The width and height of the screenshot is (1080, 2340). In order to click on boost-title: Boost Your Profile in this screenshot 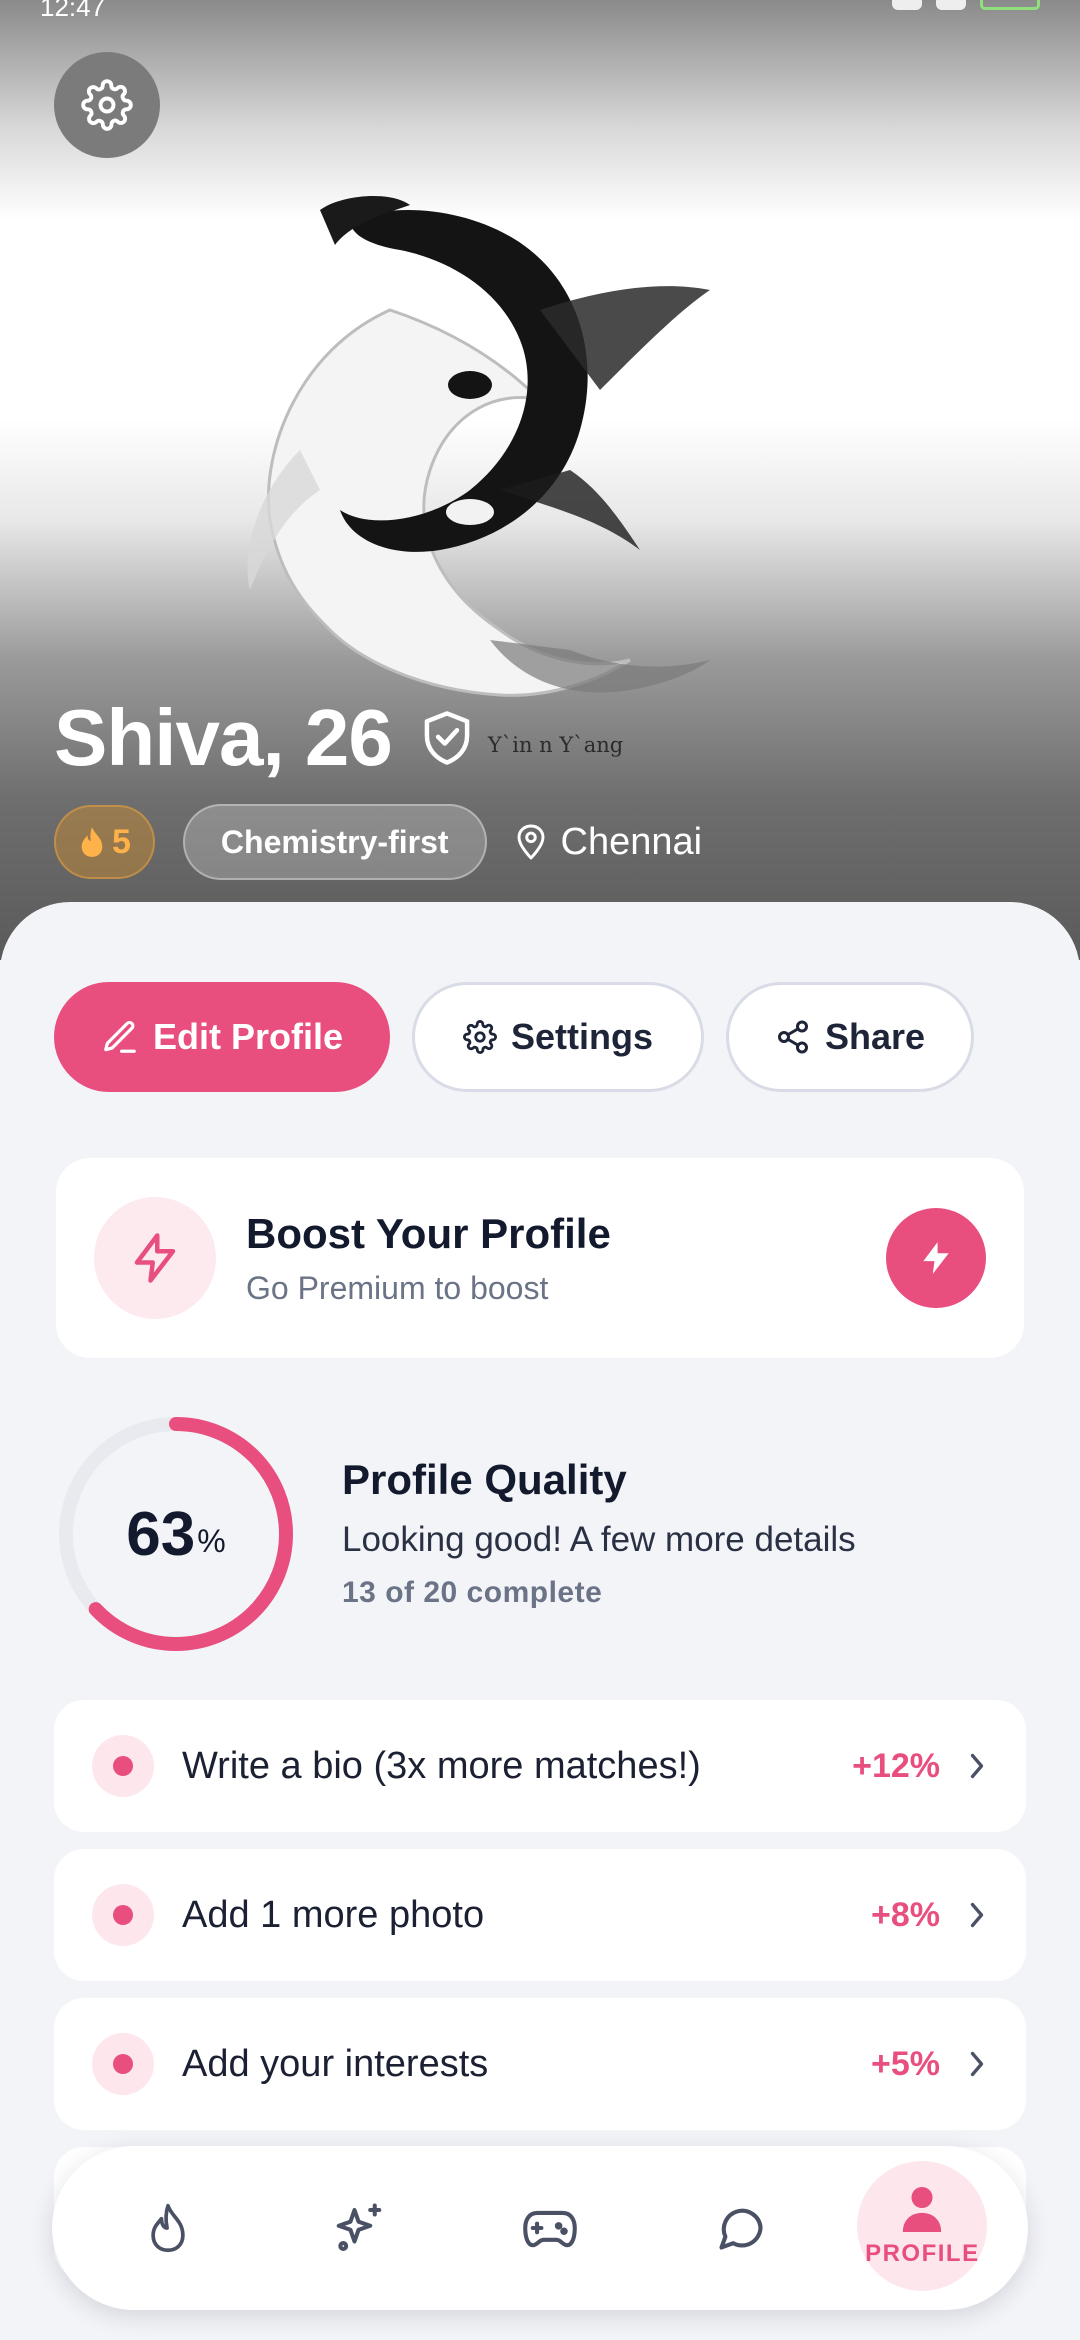, I will do `click(428, 1233)`.